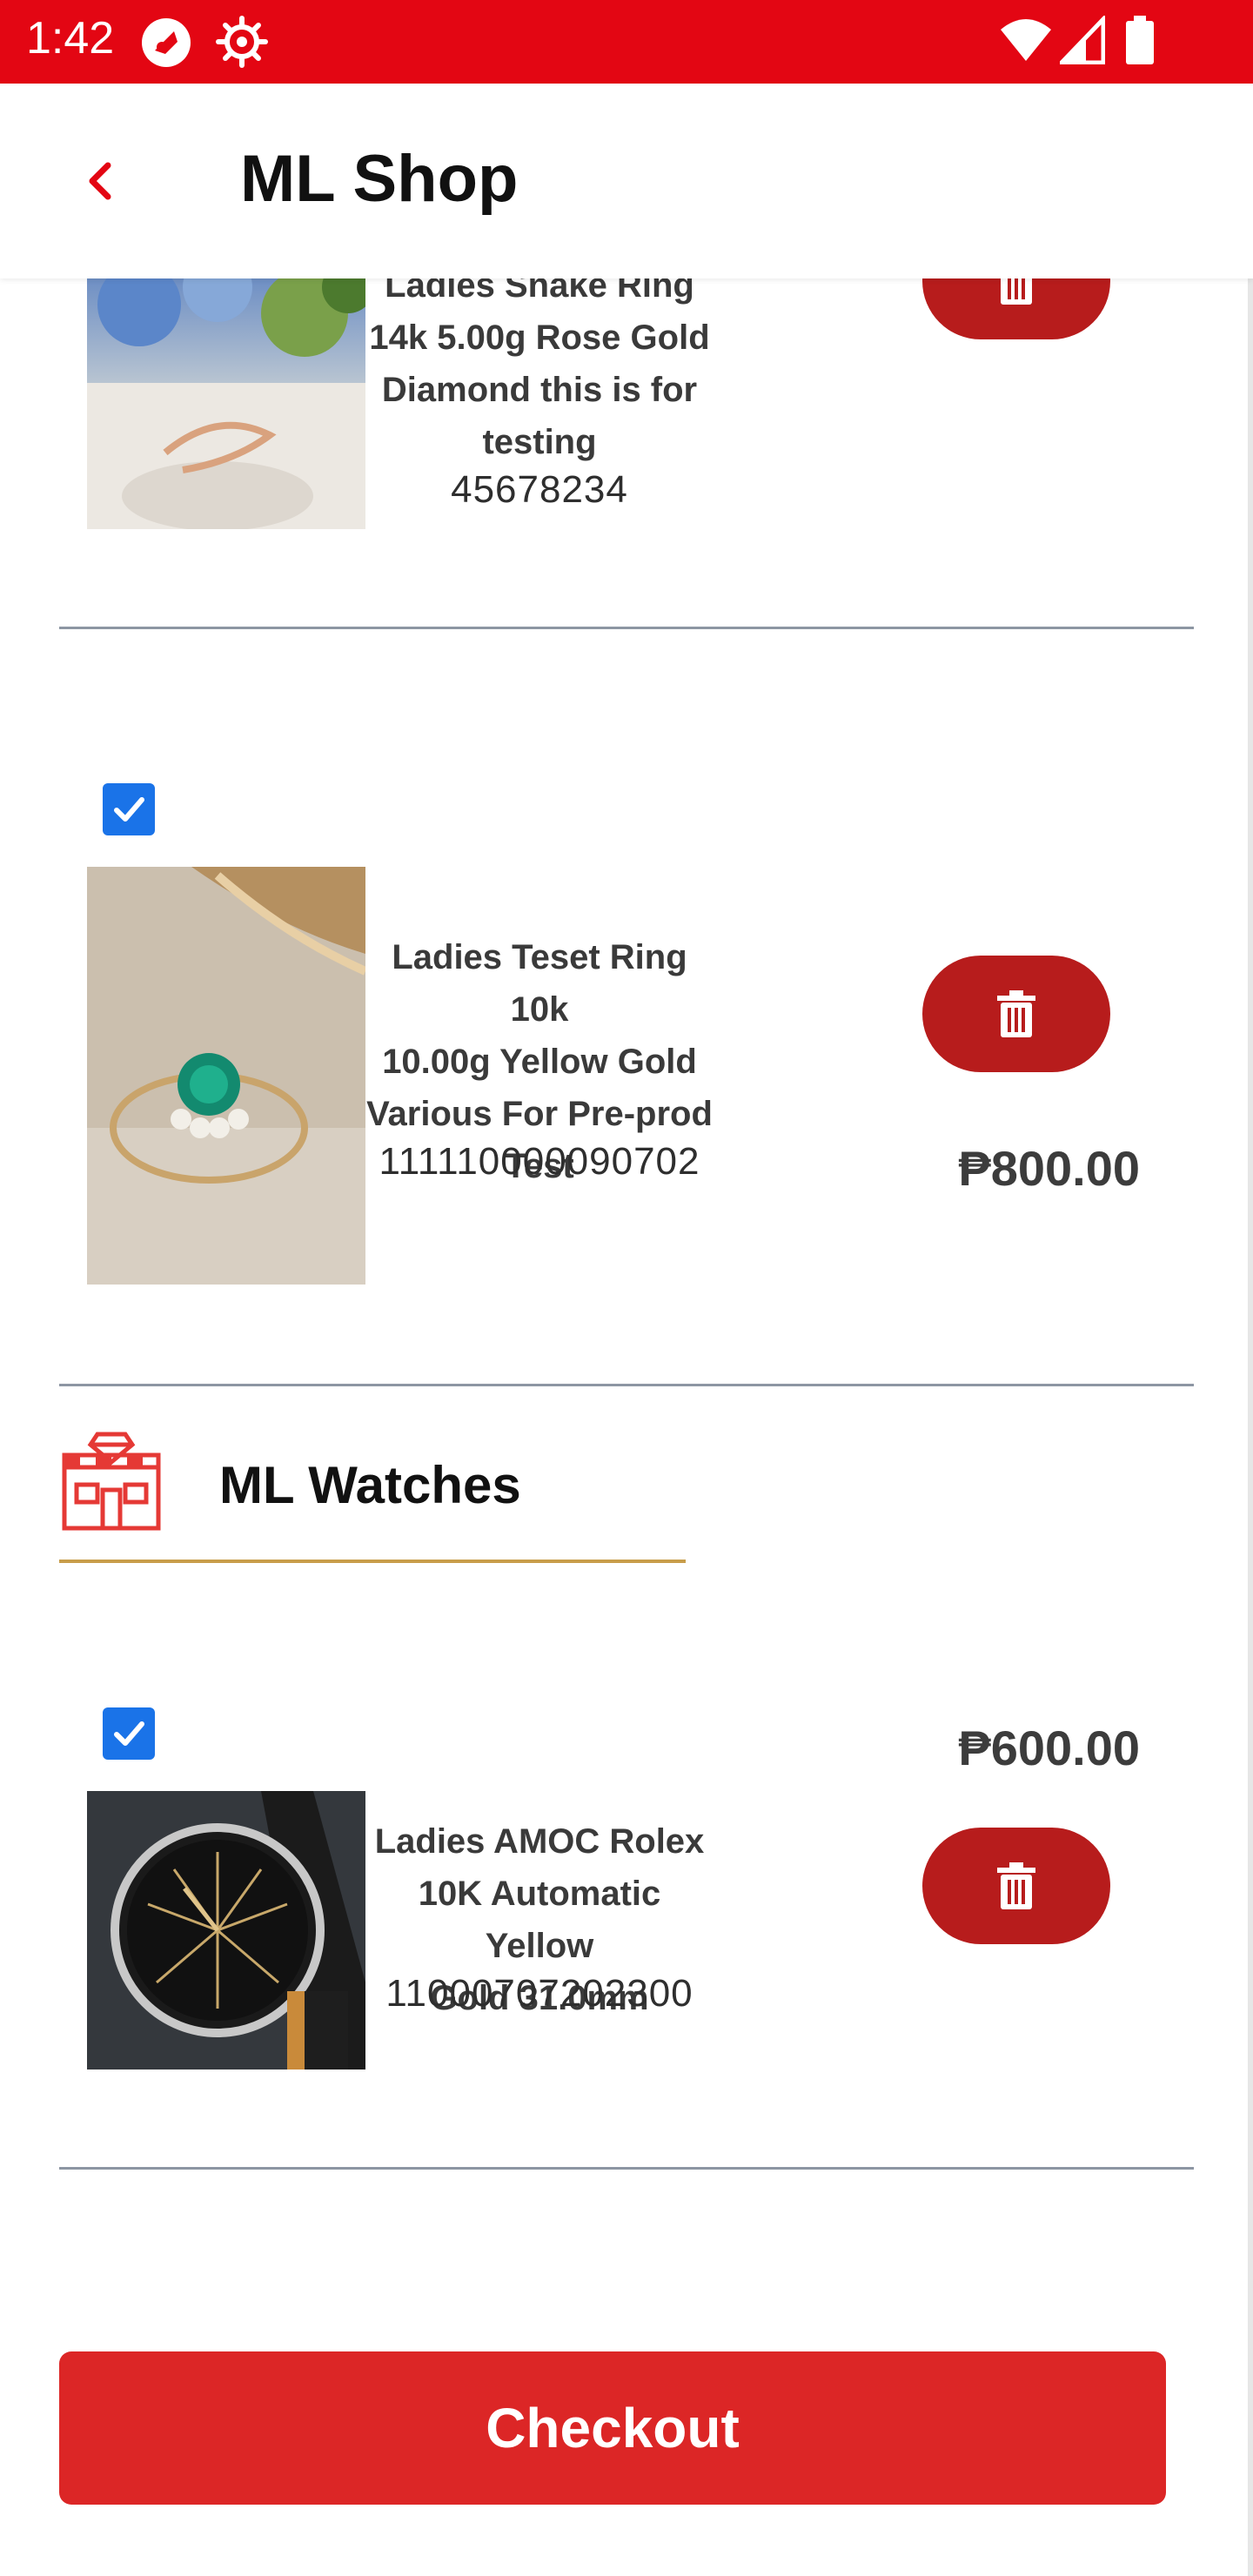 The width and height of the screenshot is (1253, 2576). I want to click on product-price: ₱600.00, so click(1049, 1748).